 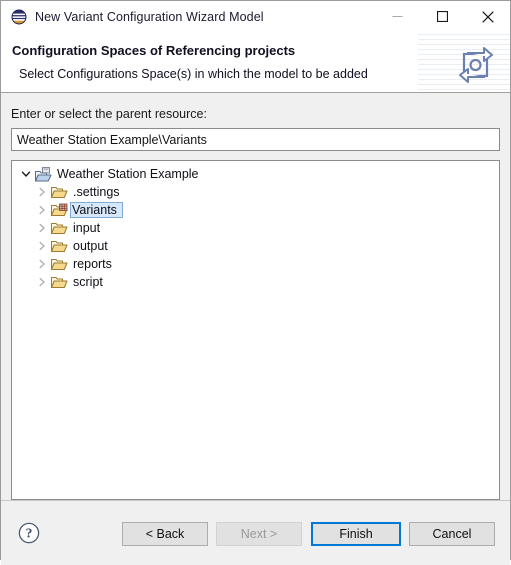 I want to click on help-question-icon: ?, so click(x=29, y=533).